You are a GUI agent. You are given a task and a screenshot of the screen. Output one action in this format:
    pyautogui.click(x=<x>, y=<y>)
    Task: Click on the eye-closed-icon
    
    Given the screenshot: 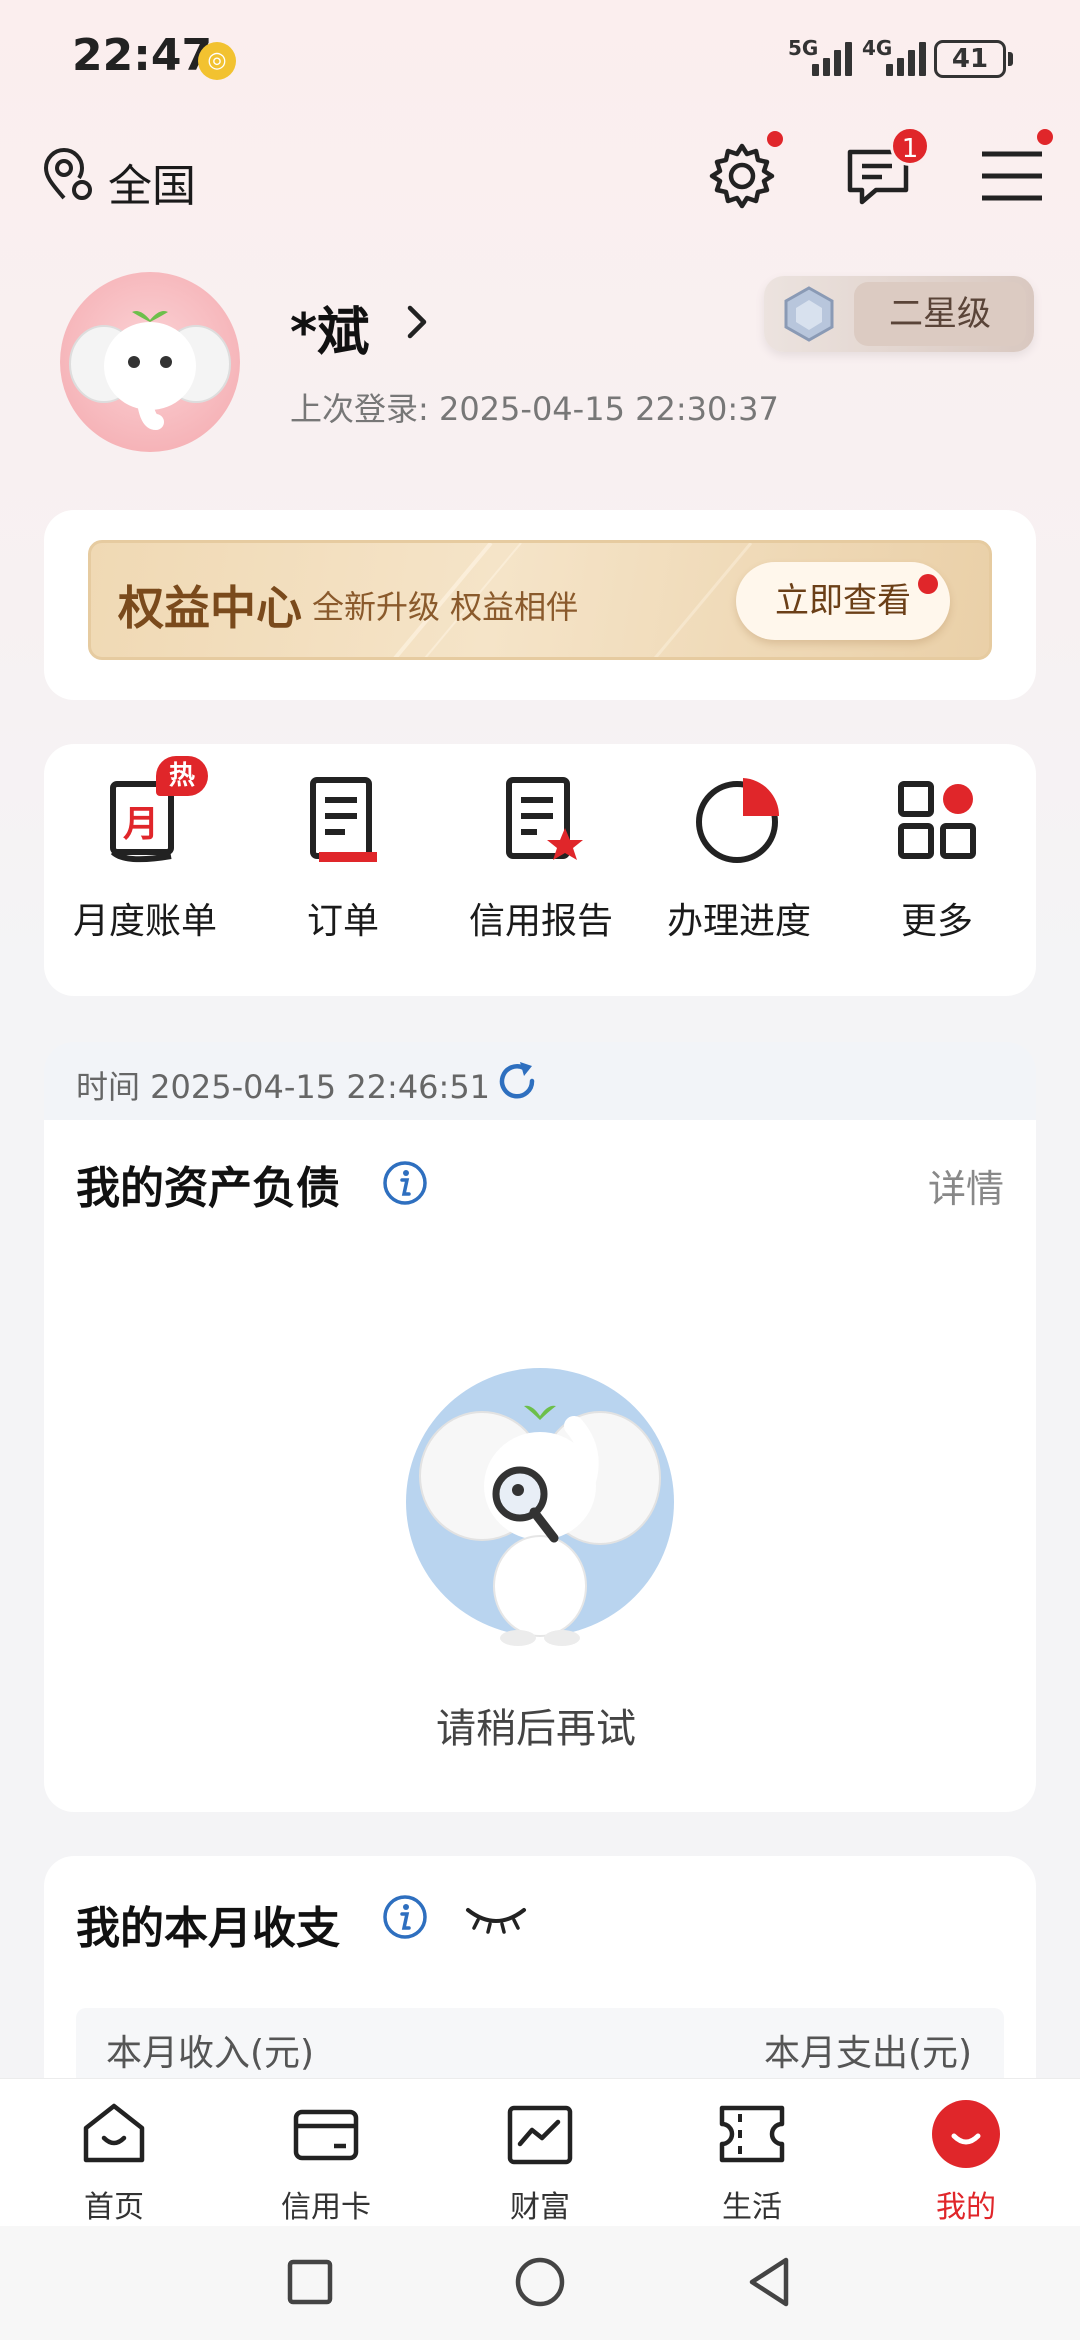 What is the action you would take?
    pyautogui.click(x=496, y=1918)
    